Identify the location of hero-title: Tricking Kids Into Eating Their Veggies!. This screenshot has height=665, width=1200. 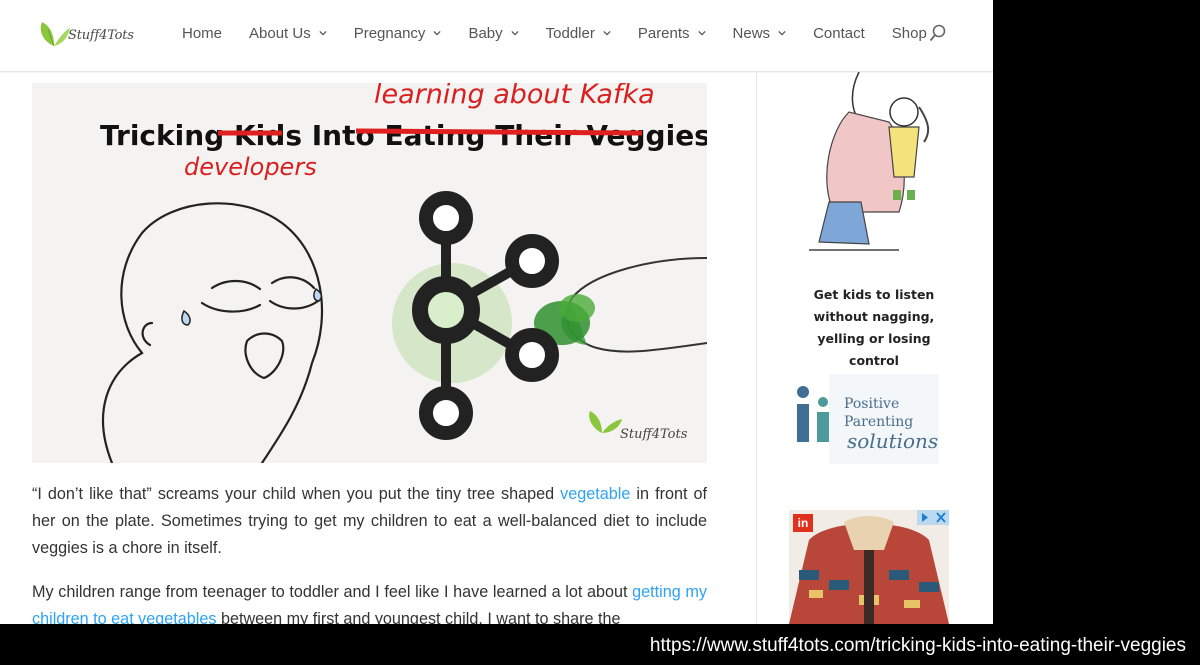
(403, 135).